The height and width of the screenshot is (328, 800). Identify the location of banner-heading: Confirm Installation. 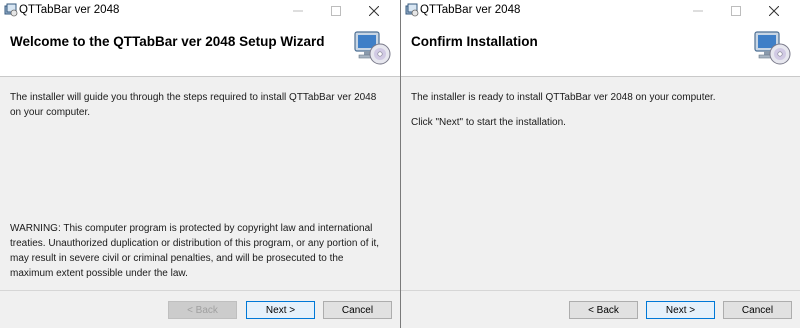
(474, 41).